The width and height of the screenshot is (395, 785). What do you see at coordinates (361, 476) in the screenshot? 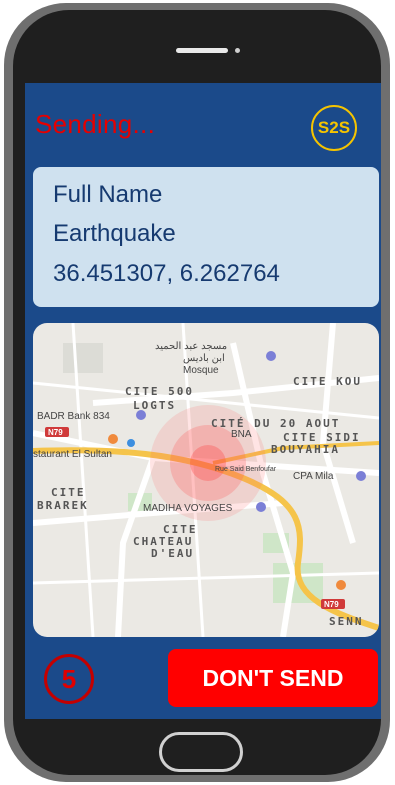
I see `cpa-pin-icon` at bounding box center [361, 476].